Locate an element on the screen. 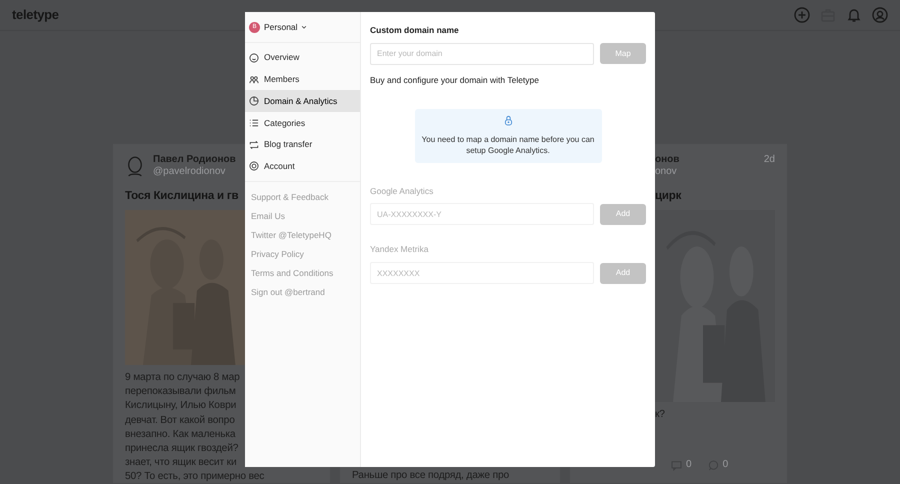 The width and height of the screenshot is (900, 484). avatar-icon is located at coordinates (135, 166).